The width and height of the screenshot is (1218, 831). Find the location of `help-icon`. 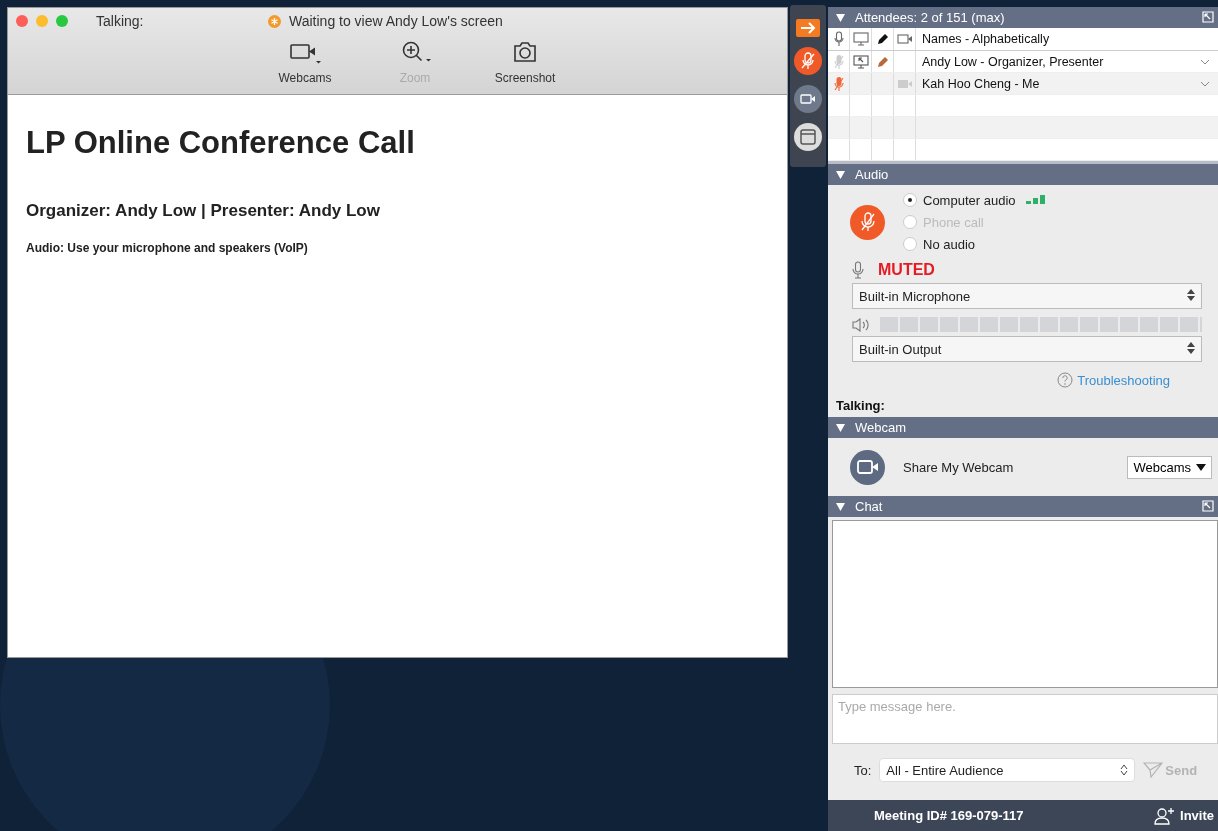

help-icon is located at coordinates (1065, 380).